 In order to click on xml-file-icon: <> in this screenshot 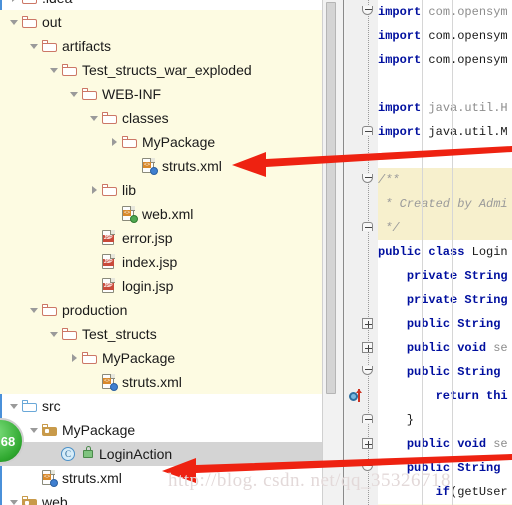, I will do `click(50, 478)`.